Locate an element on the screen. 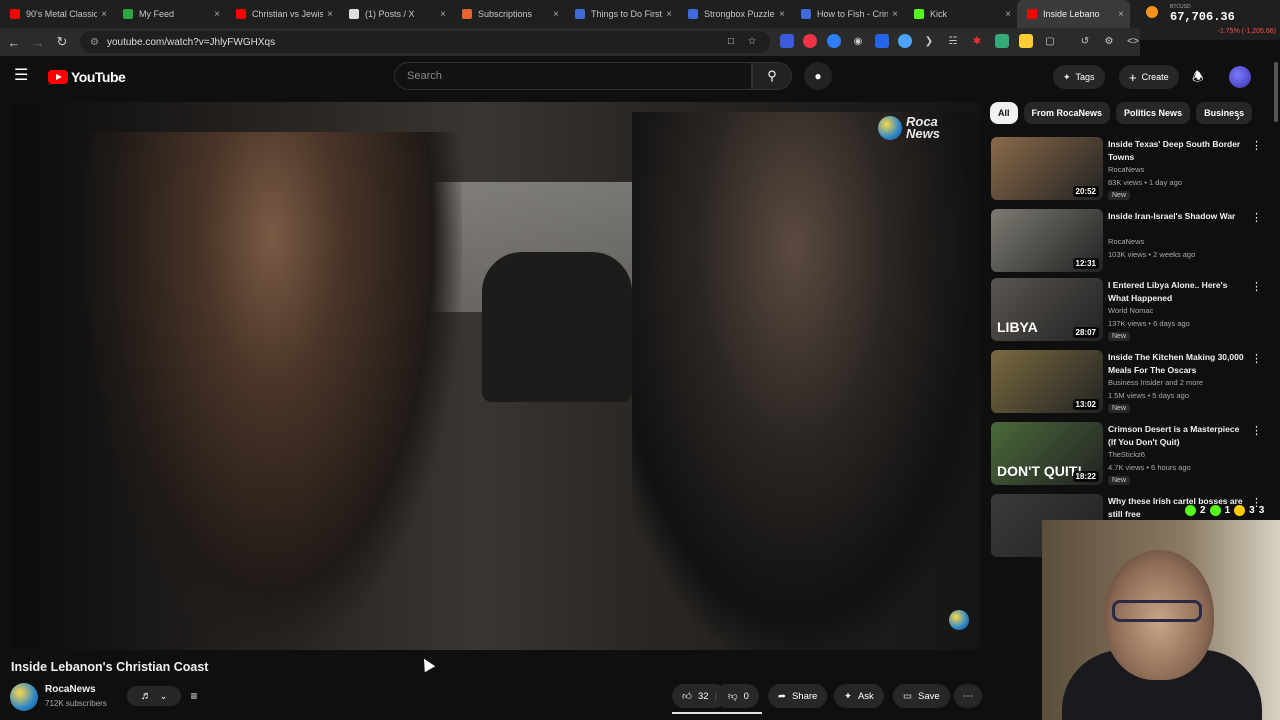 Image resolution: width=1280 pixels, height=720 pixels. reload-icon: ↻ is located at coordinates (62, 42).